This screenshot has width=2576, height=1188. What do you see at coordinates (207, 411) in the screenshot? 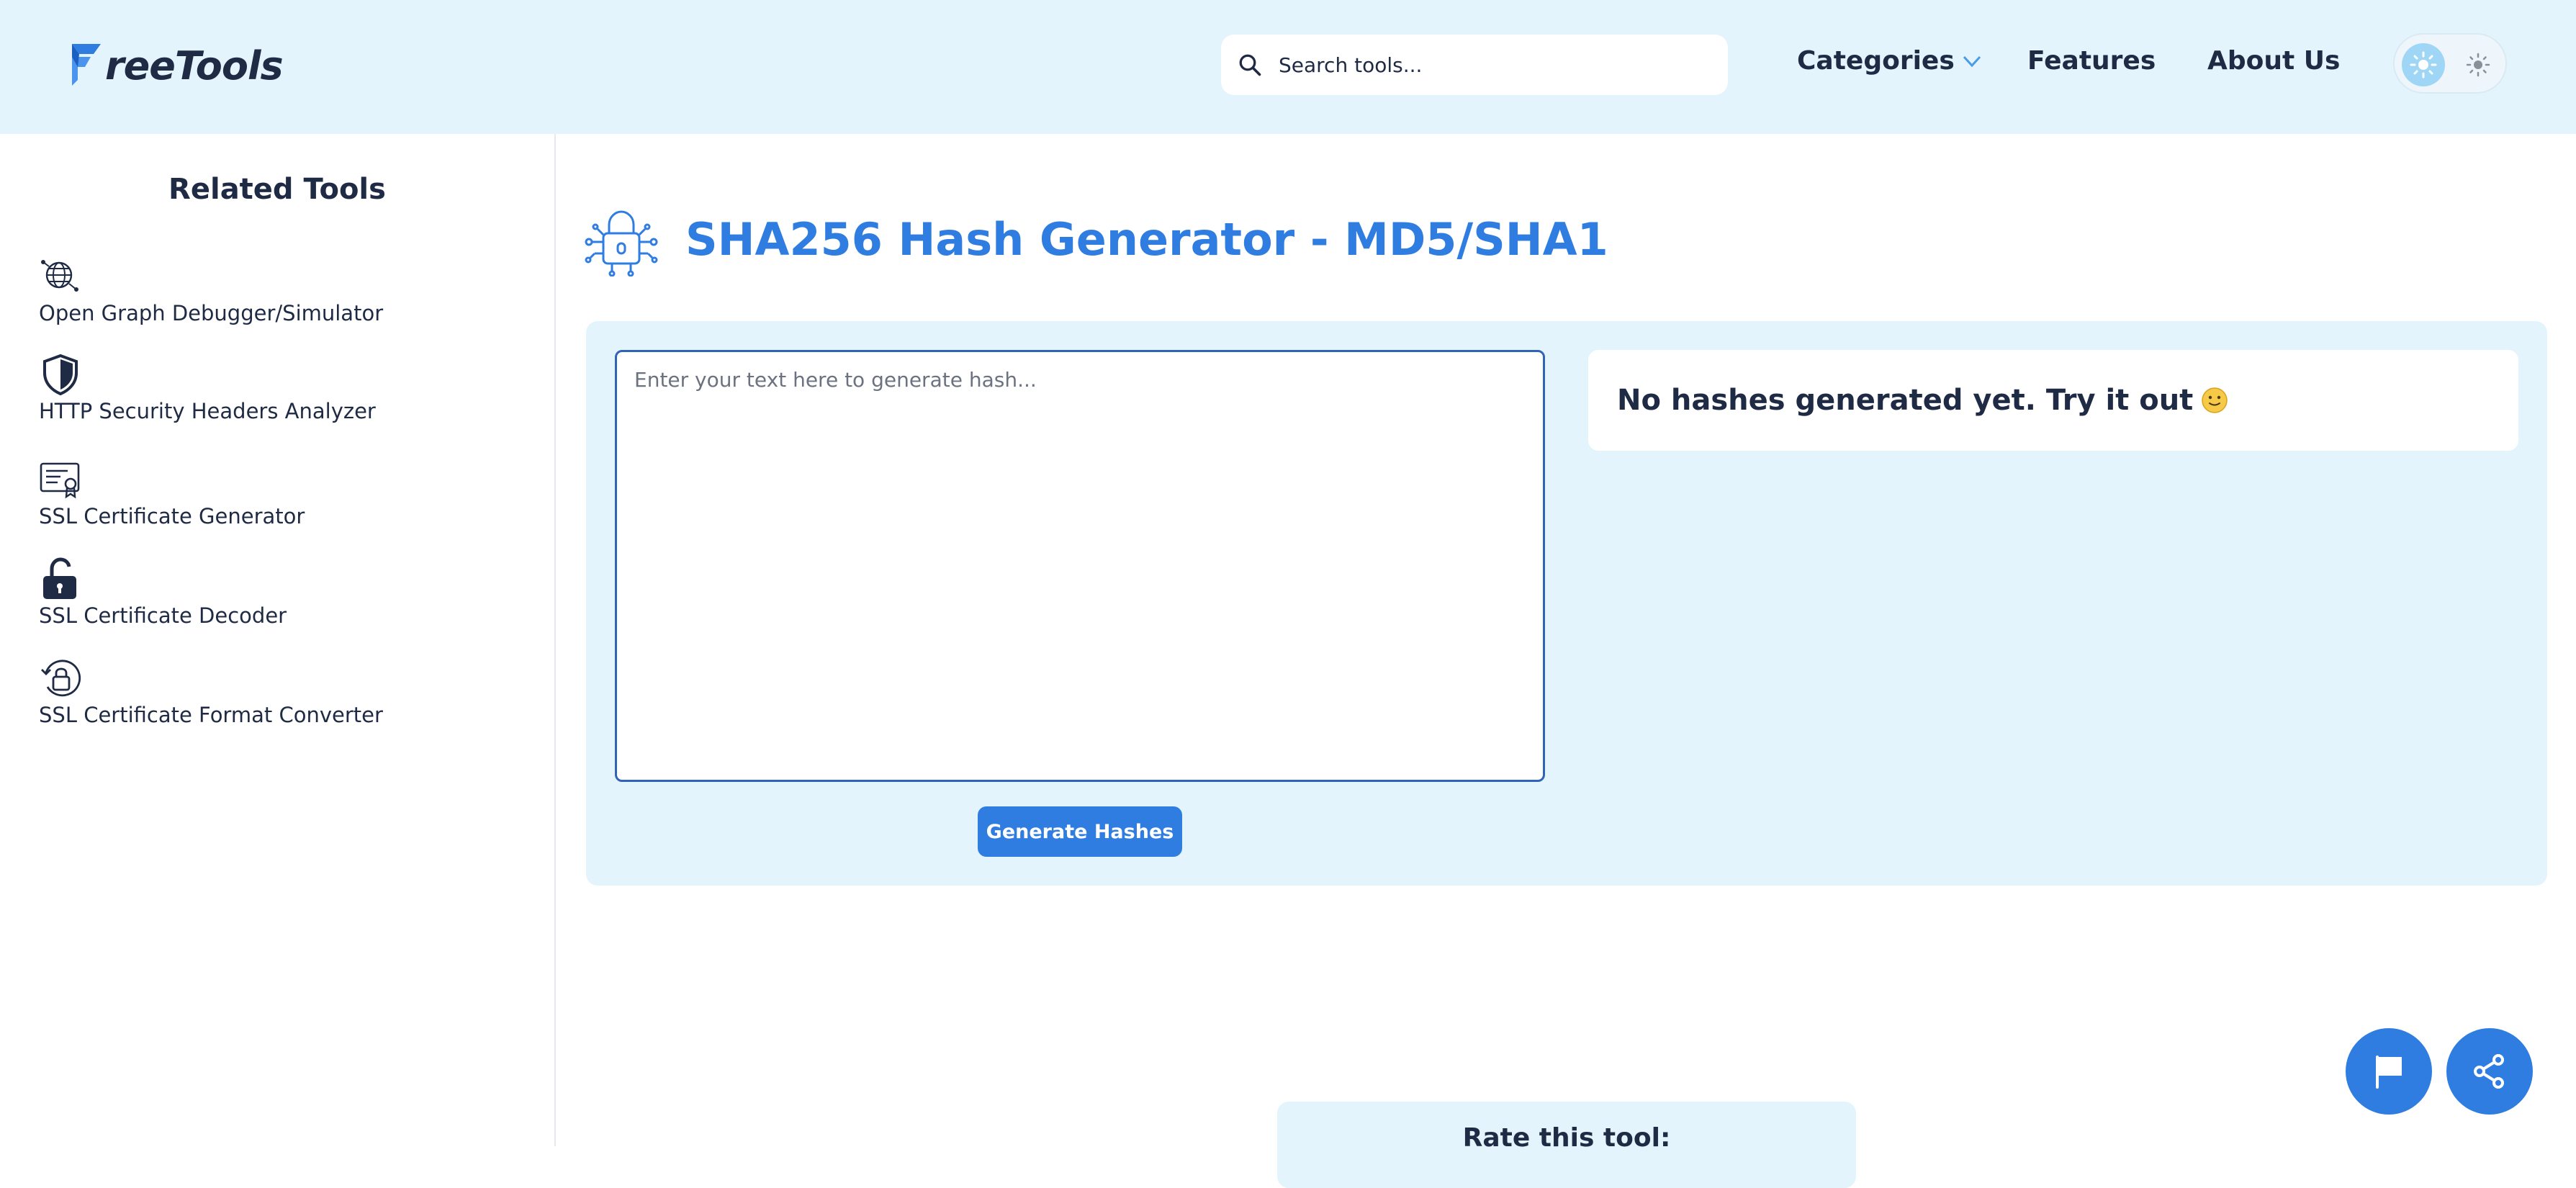
I see `sidebar-item-label: HTTP Security Headers Analyzer` at bounding box center [207, 411].